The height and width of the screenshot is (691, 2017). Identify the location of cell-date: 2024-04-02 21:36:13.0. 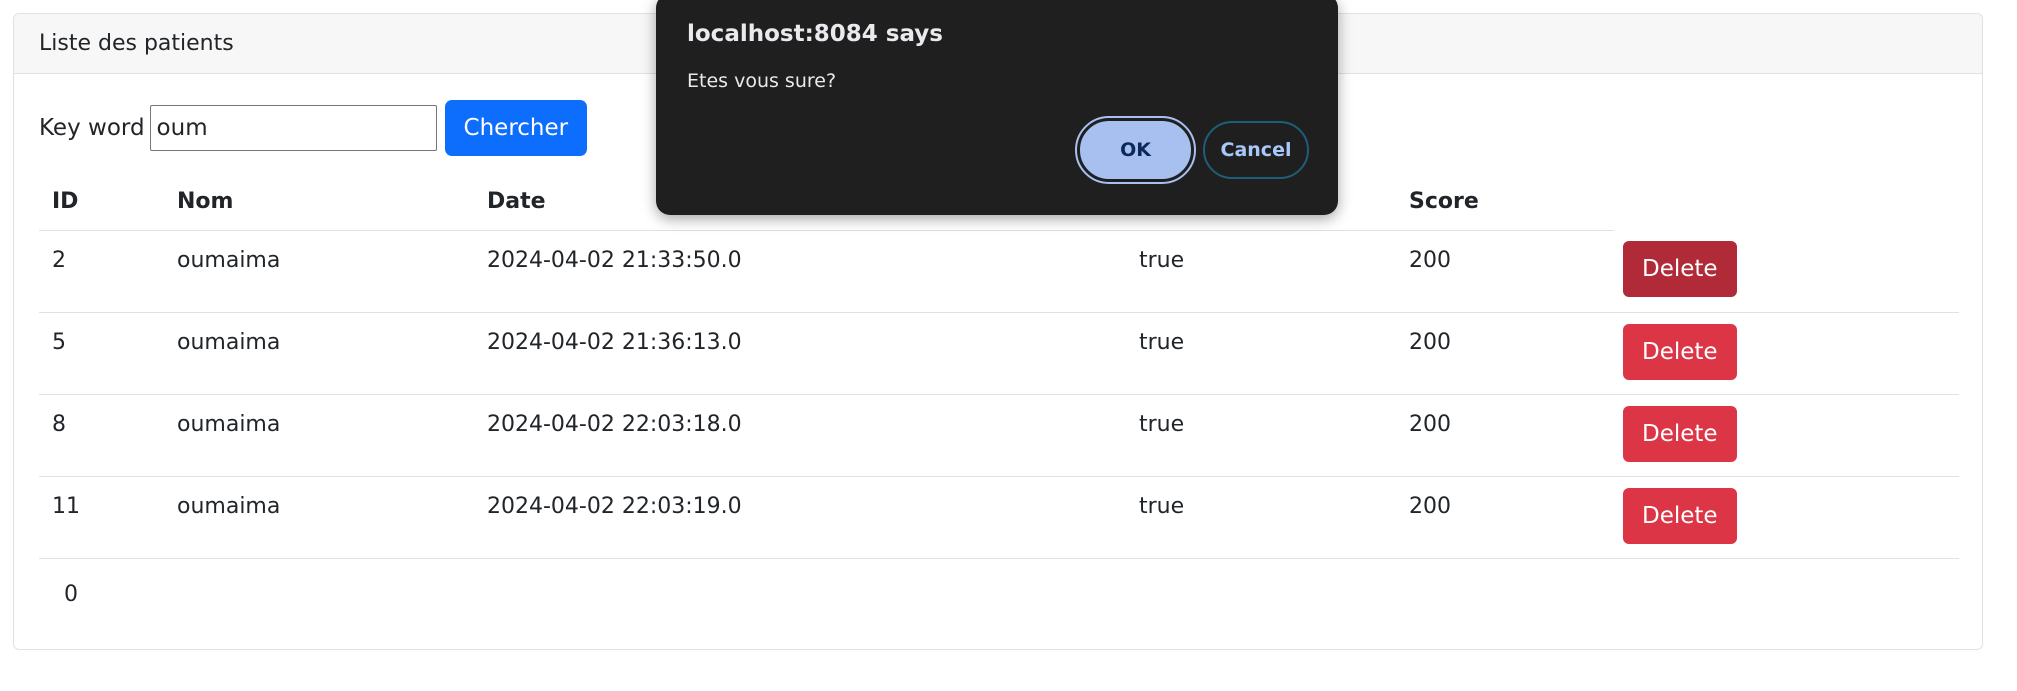
(800, 353).